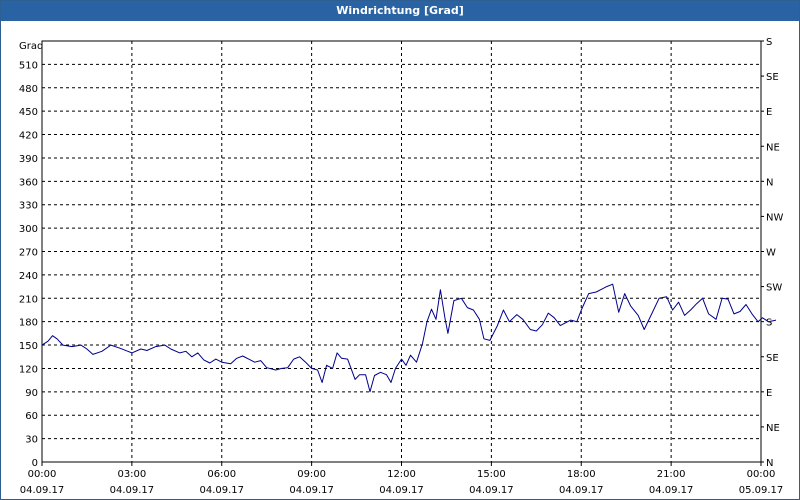 The width and height of the screenshot is (800, 500). I want to click on x-tick-time-label: 06:00, so click(221, 474).